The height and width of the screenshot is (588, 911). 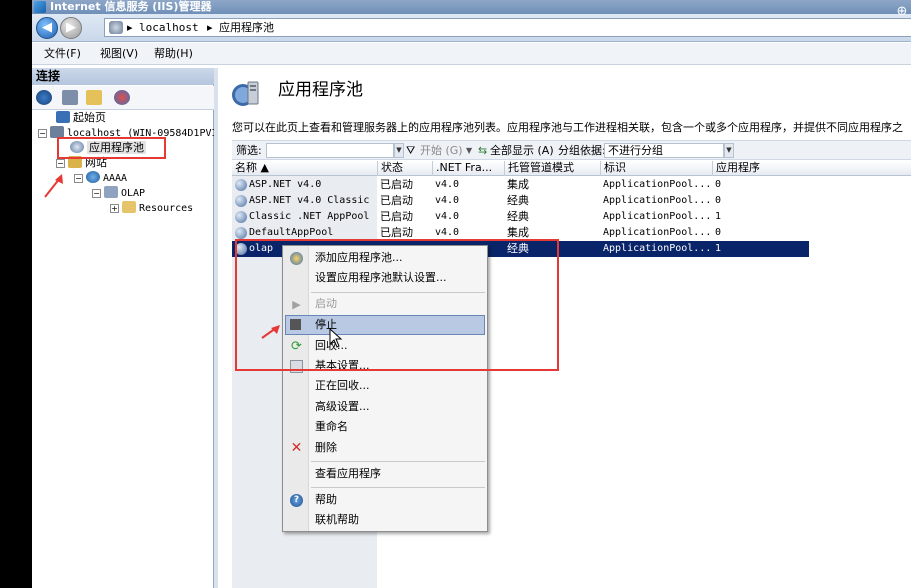 I want to click on menu-view: 视图(V), so click(x=119, y=54).